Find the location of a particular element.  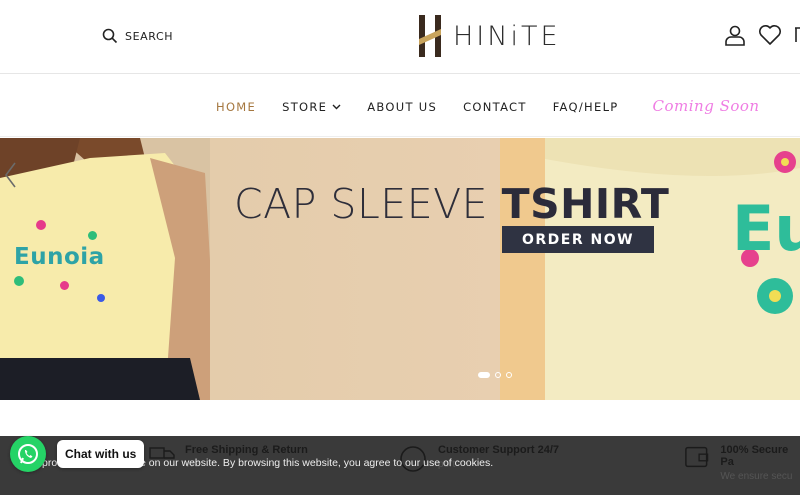

nav-faq-help: FAQ/HELP is located at coordinates (586, 107).